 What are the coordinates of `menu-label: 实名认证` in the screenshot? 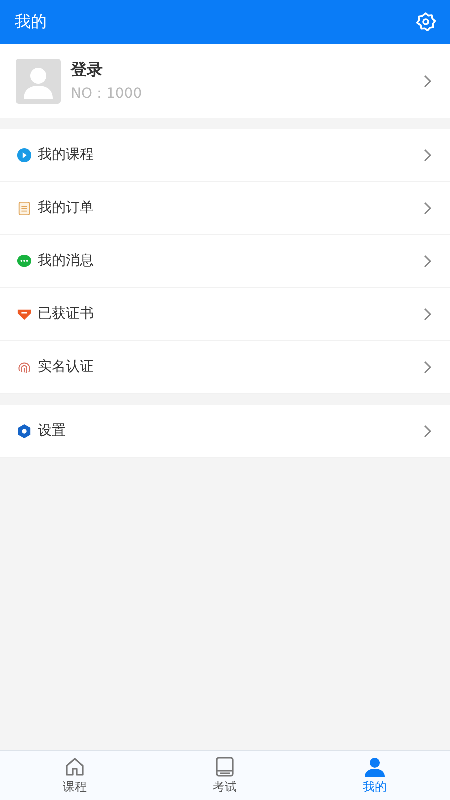 It's located at (66, 367).